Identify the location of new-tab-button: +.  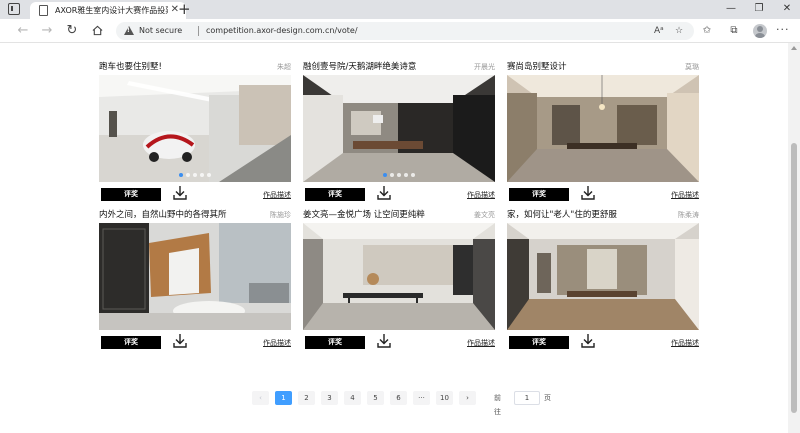
(184, 9).